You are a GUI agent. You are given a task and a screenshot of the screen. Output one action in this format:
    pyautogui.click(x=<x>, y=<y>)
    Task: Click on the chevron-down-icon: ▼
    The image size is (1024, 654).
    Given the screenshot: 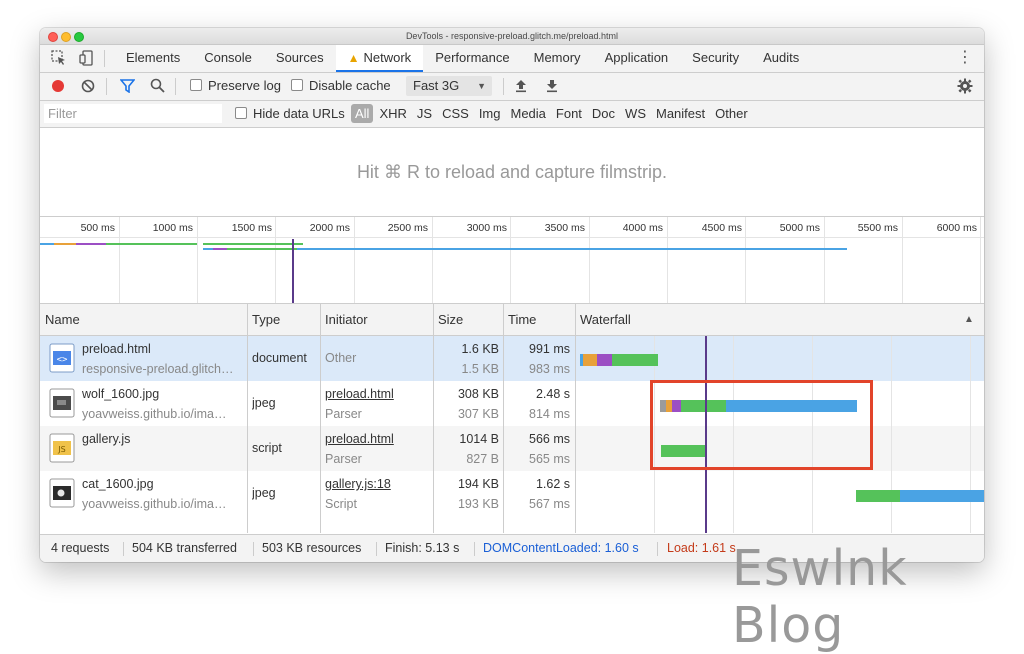 What is the action you would take?
    pyautogui.click(x=481, y=86)
    